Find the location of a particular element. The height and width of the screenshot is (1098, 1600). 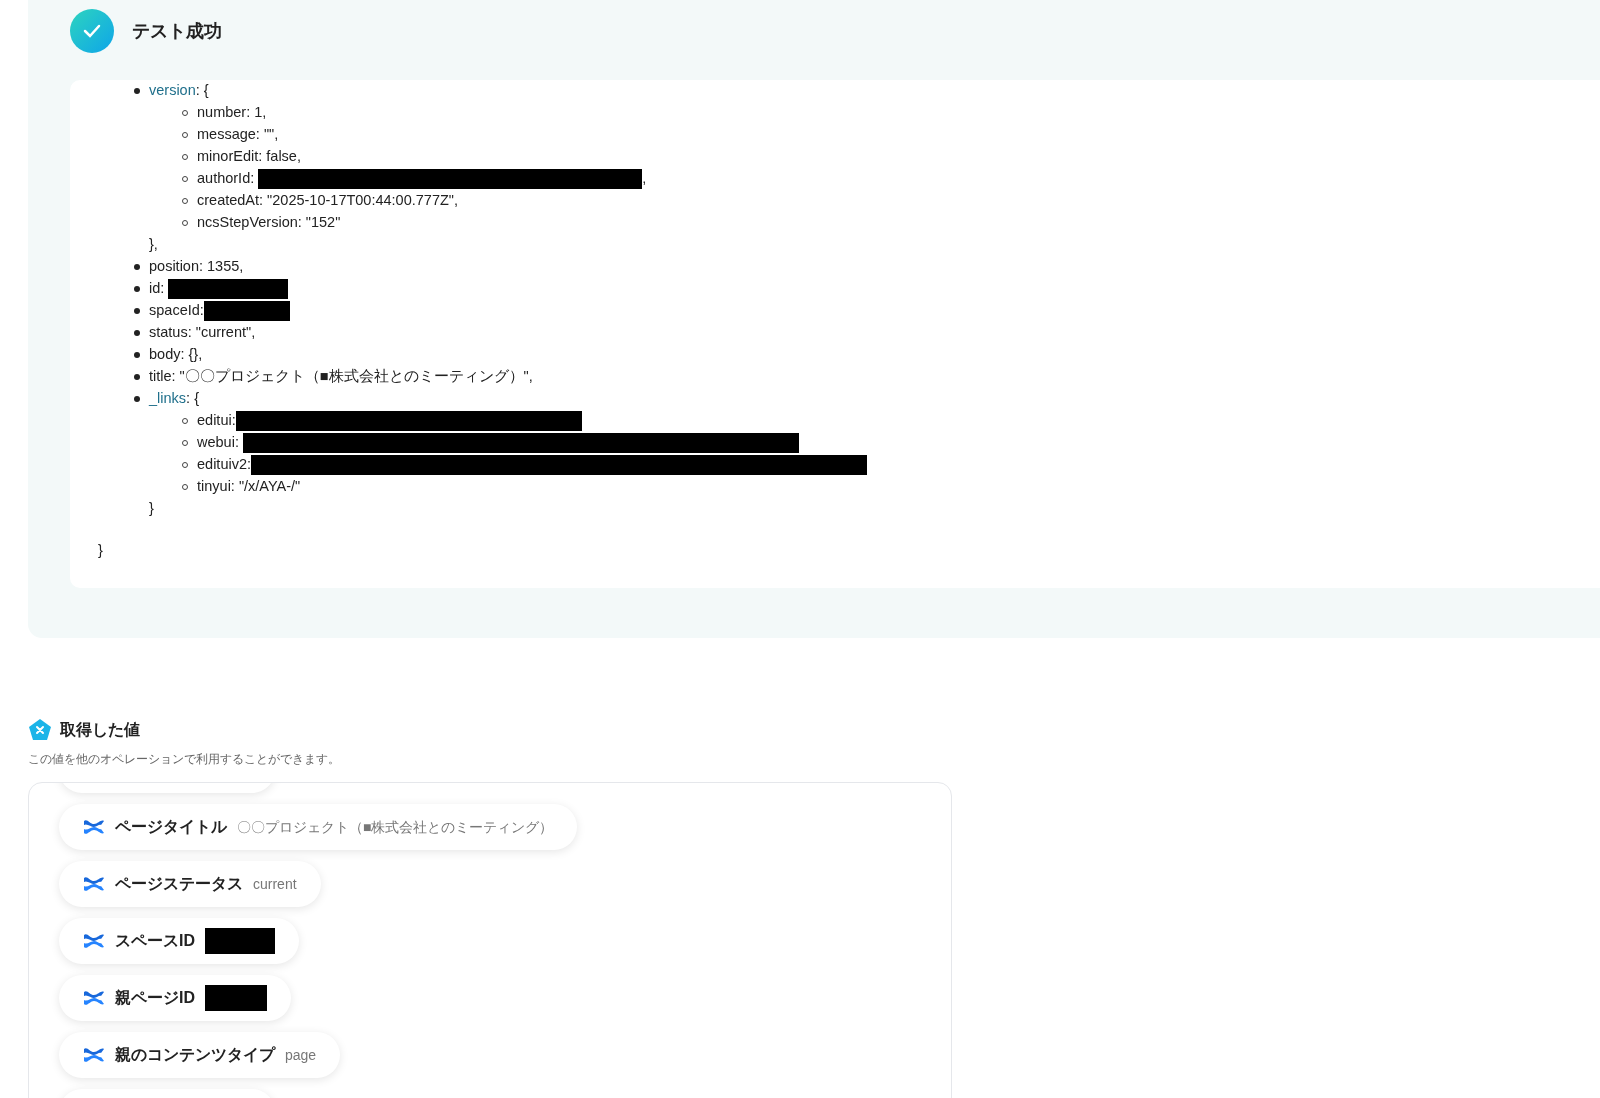

value-label: ページステータス is located at coordinates (179, 884).